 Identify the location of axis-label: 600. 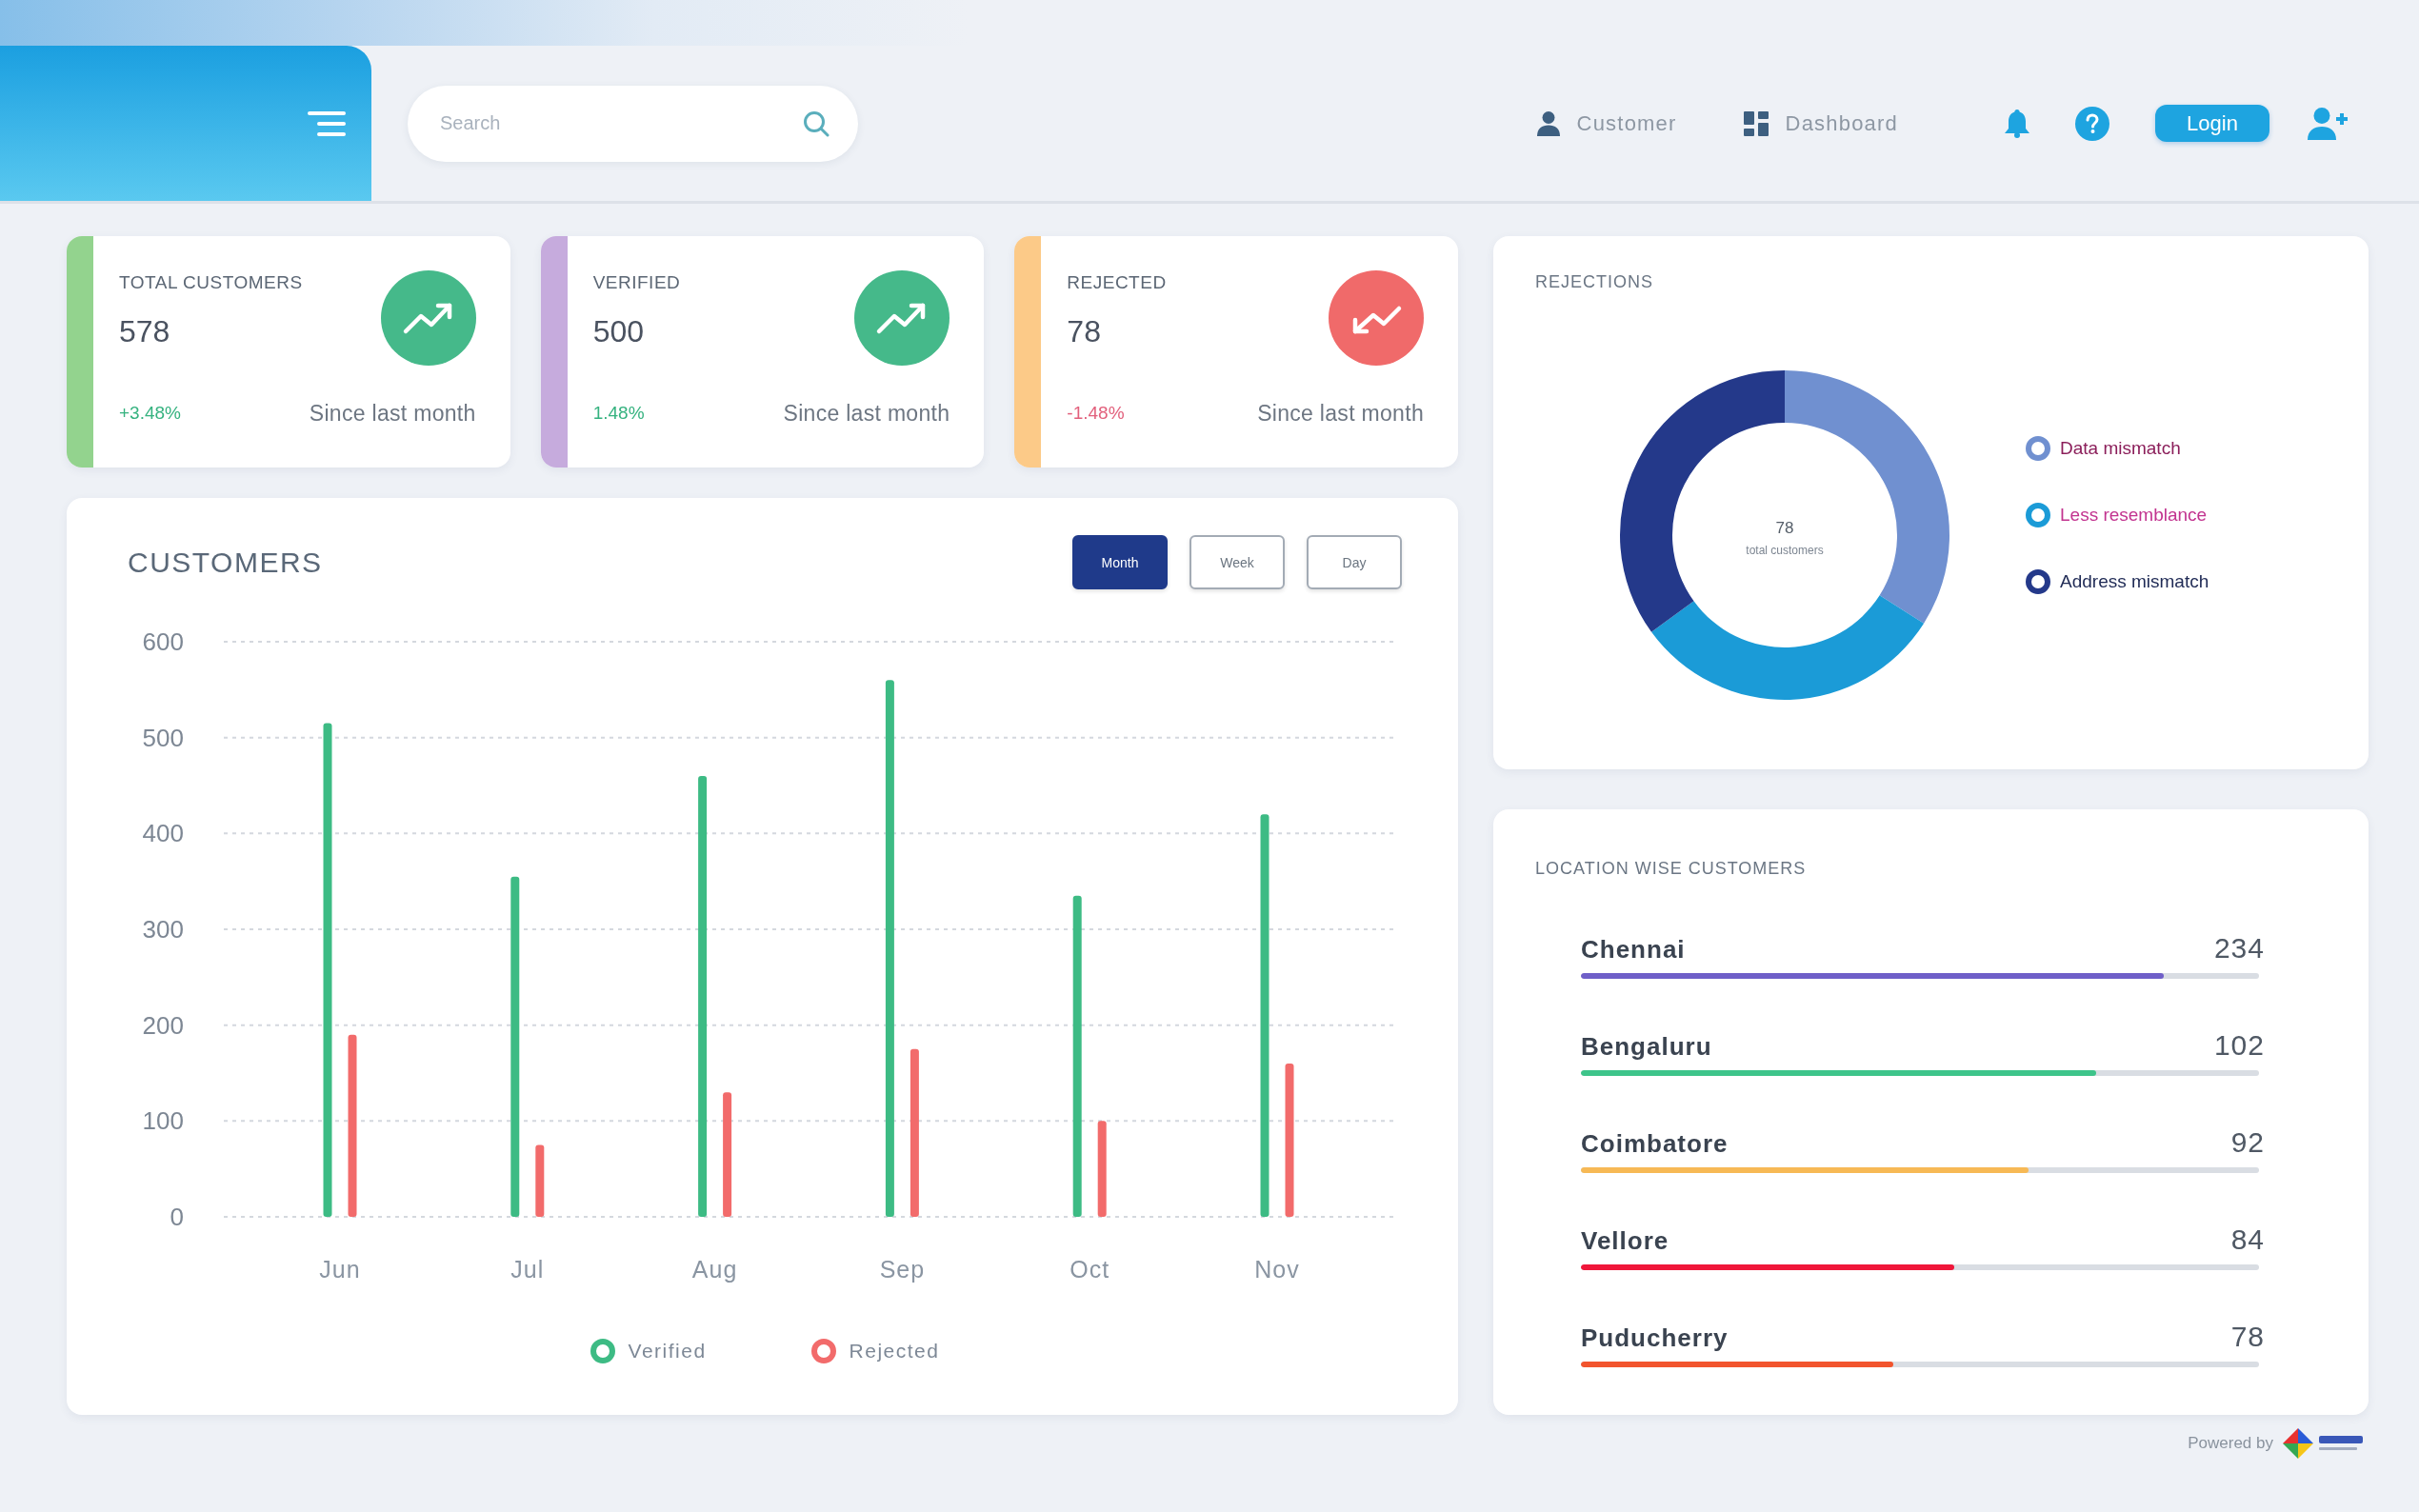
(163, 641).